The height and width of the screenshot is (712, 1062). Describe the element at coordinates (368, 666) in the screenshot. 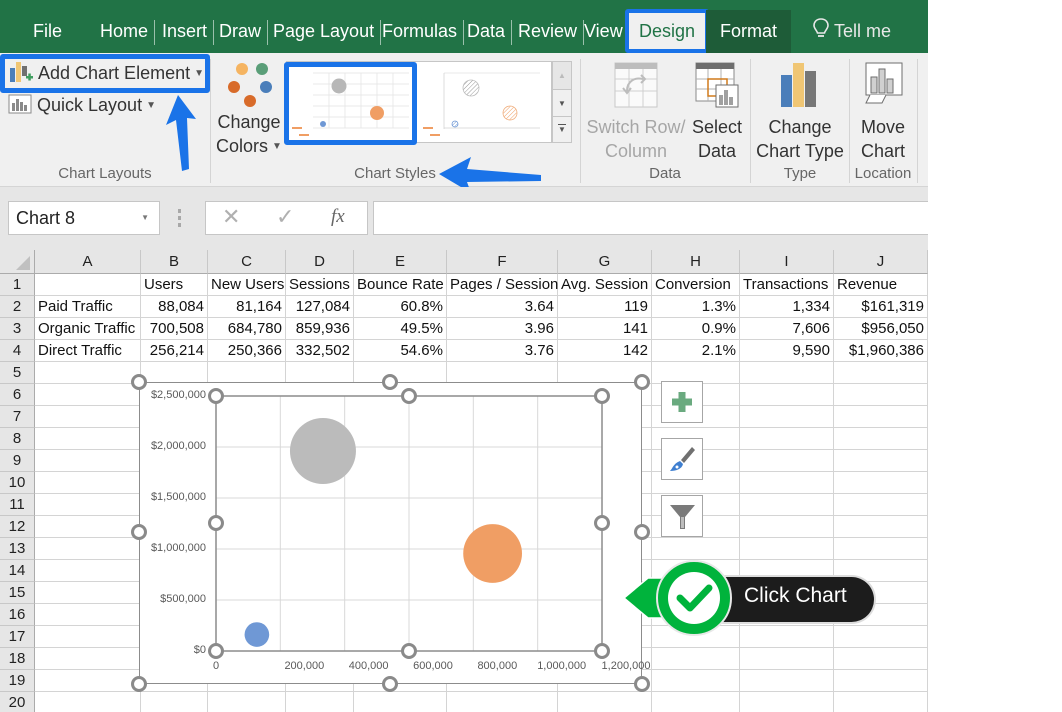

I see `x-tick-label: 400,000` at that location.